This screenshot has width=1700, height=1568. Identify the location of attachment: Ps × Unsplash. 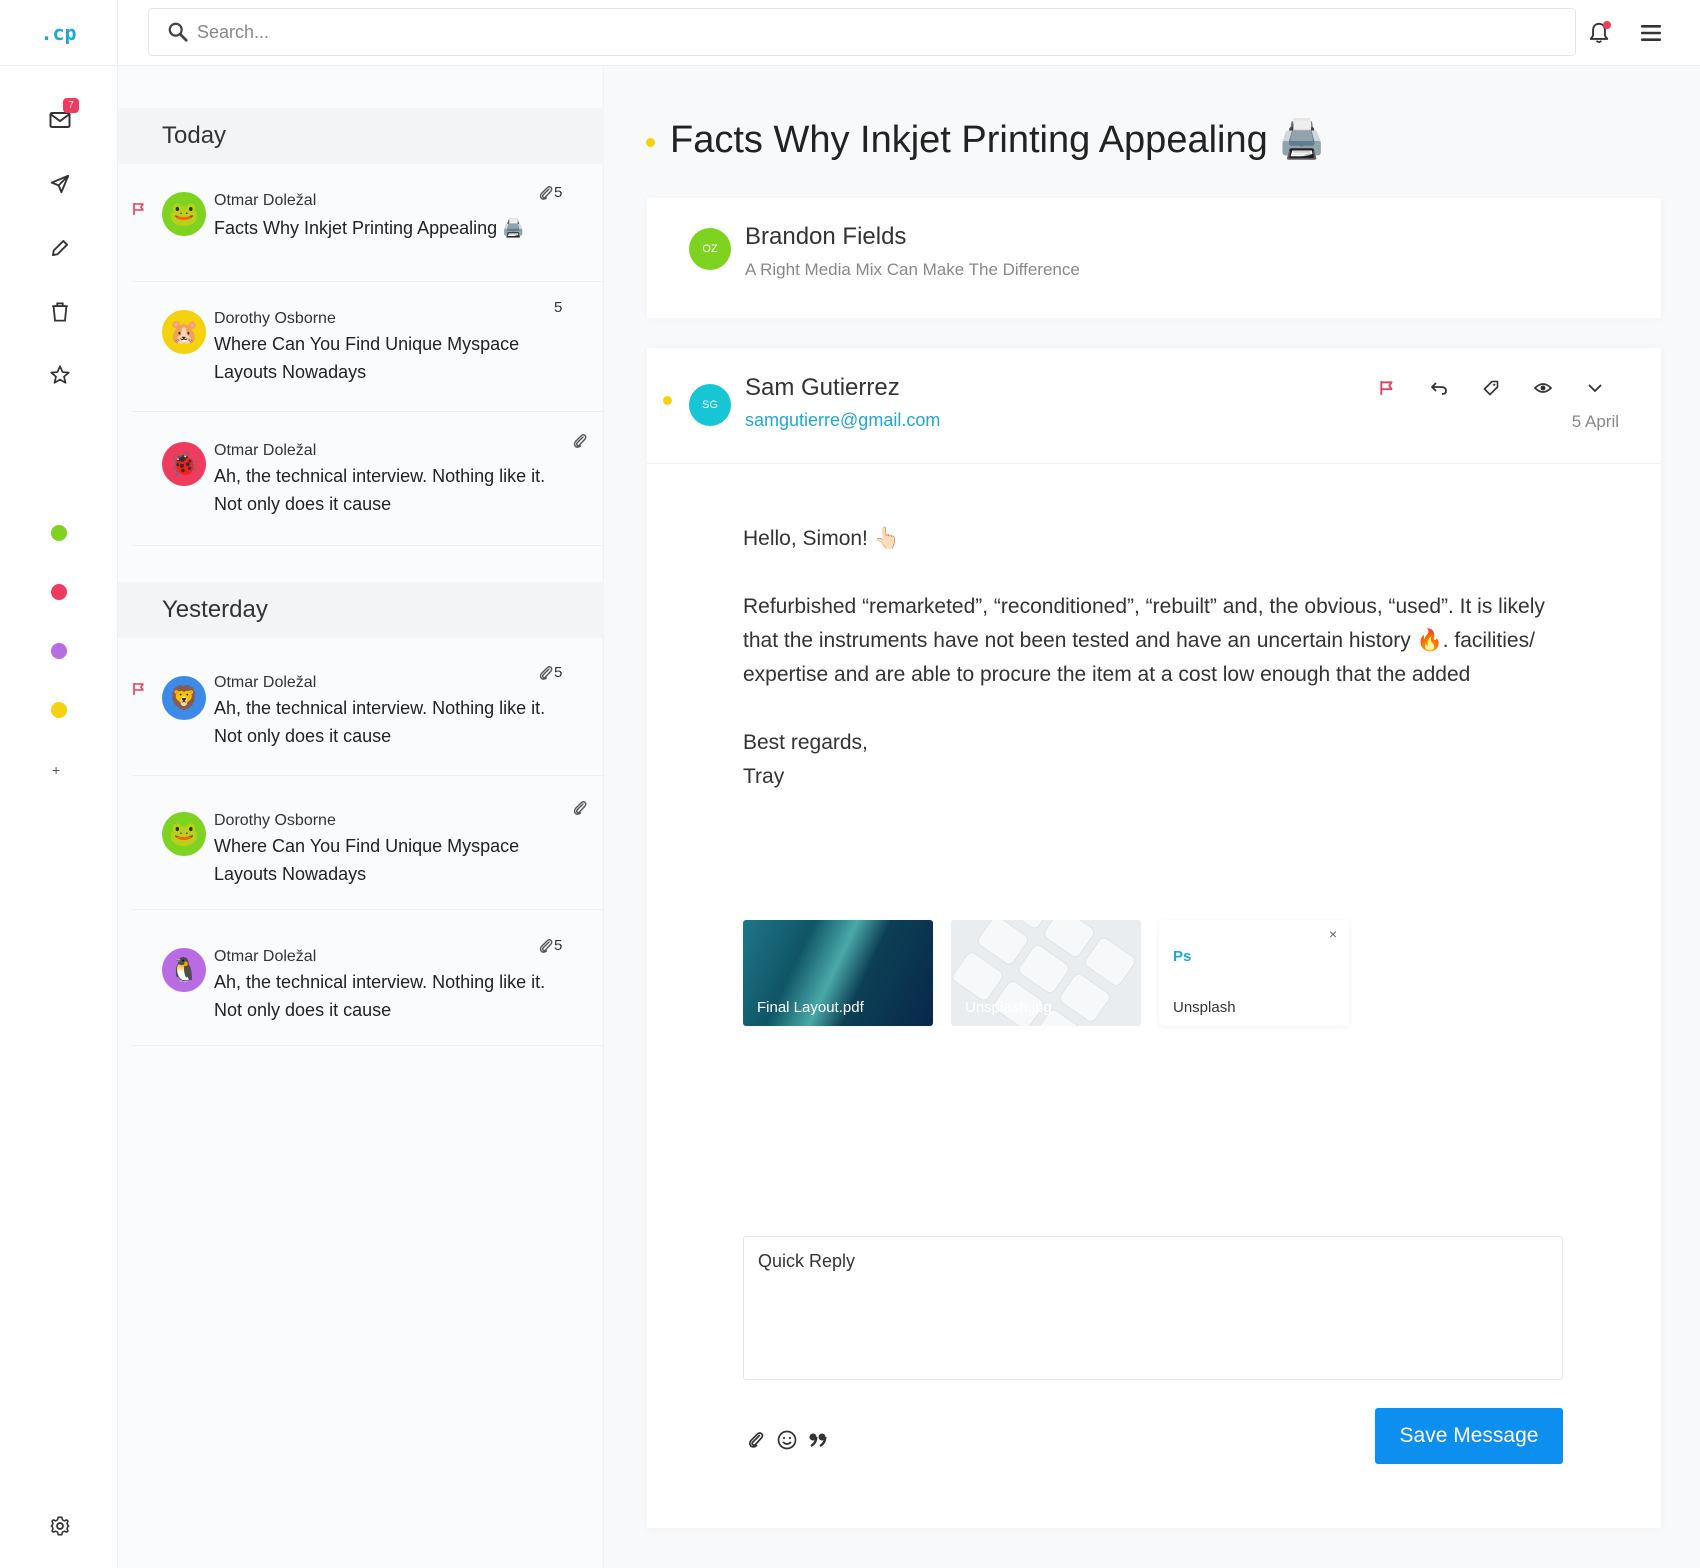
(1254, 973).